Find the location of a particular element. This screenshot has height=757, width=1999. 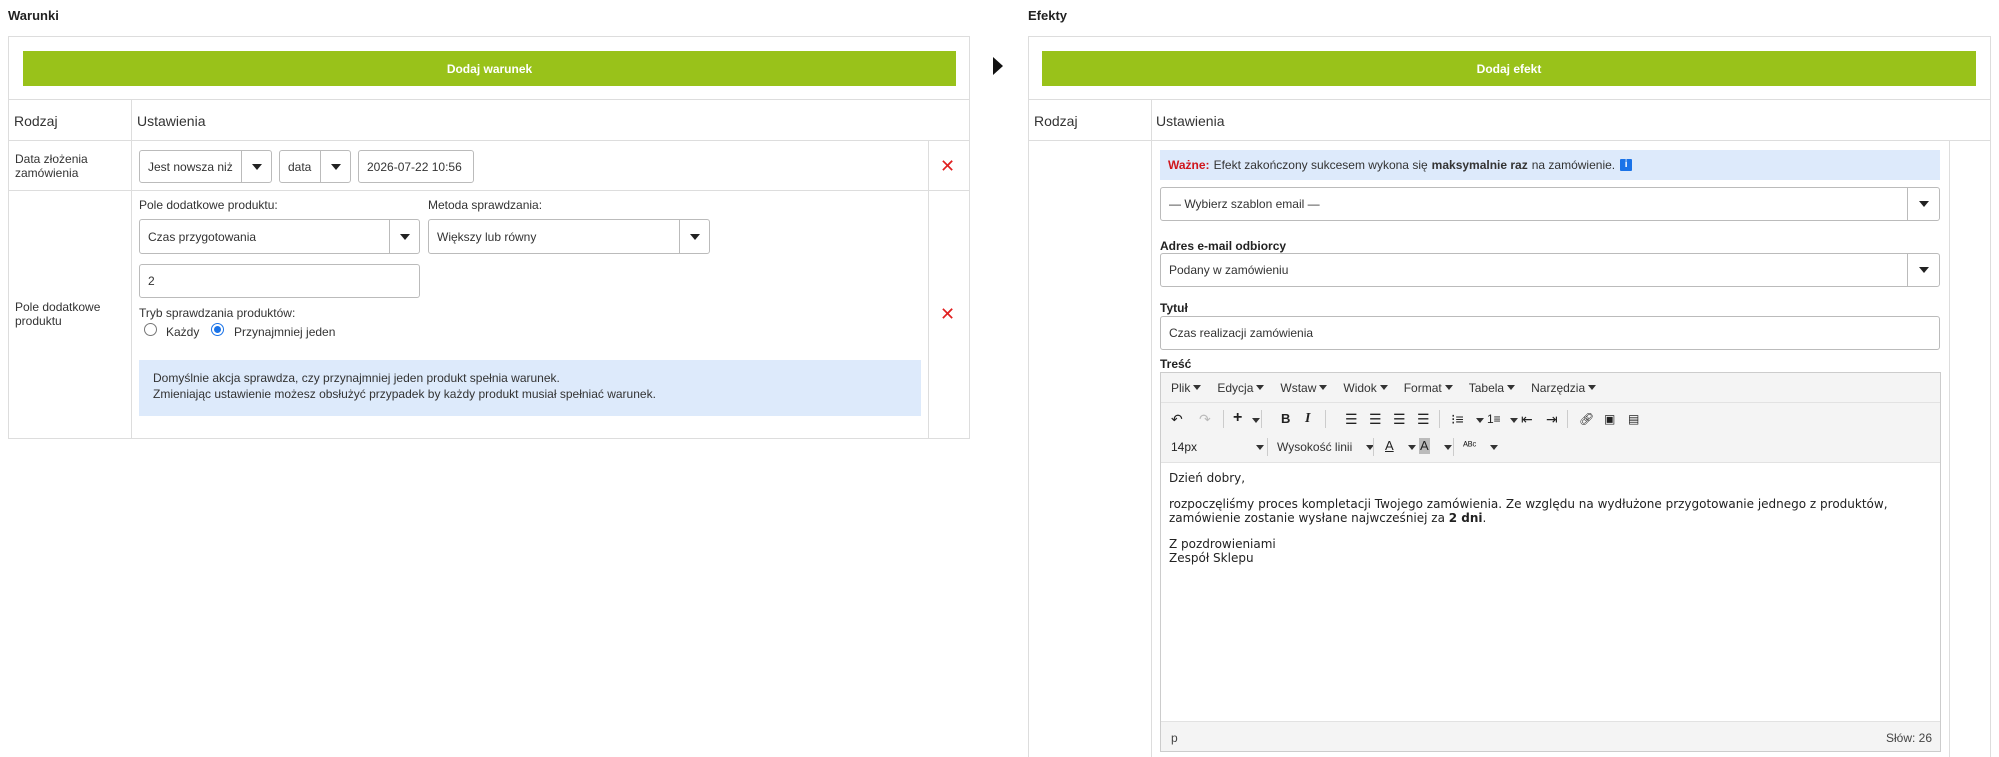

unit-value: data is located at coordinates (300, 166).